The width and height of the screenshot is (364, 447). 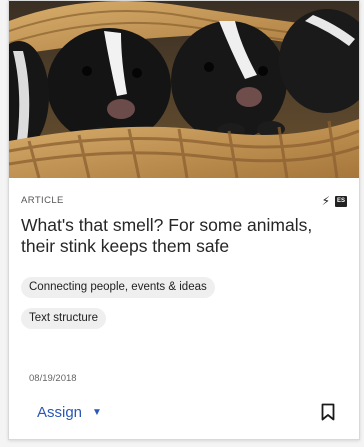 I want to click on caret-down-icon: ▼, so click(x=97, y=412).